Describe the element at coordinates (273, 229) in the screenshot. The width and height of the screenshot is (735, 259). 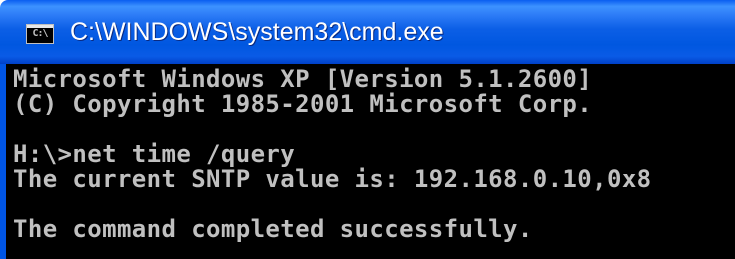
I see `console-line: The command completed successfully.` at that location.